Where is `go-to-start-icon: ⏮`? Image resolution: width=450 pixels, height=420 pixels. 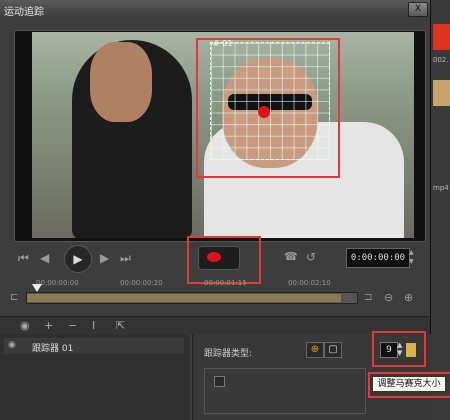 go-to-start-icon: ⏮ is located at coordinates (23, 258).